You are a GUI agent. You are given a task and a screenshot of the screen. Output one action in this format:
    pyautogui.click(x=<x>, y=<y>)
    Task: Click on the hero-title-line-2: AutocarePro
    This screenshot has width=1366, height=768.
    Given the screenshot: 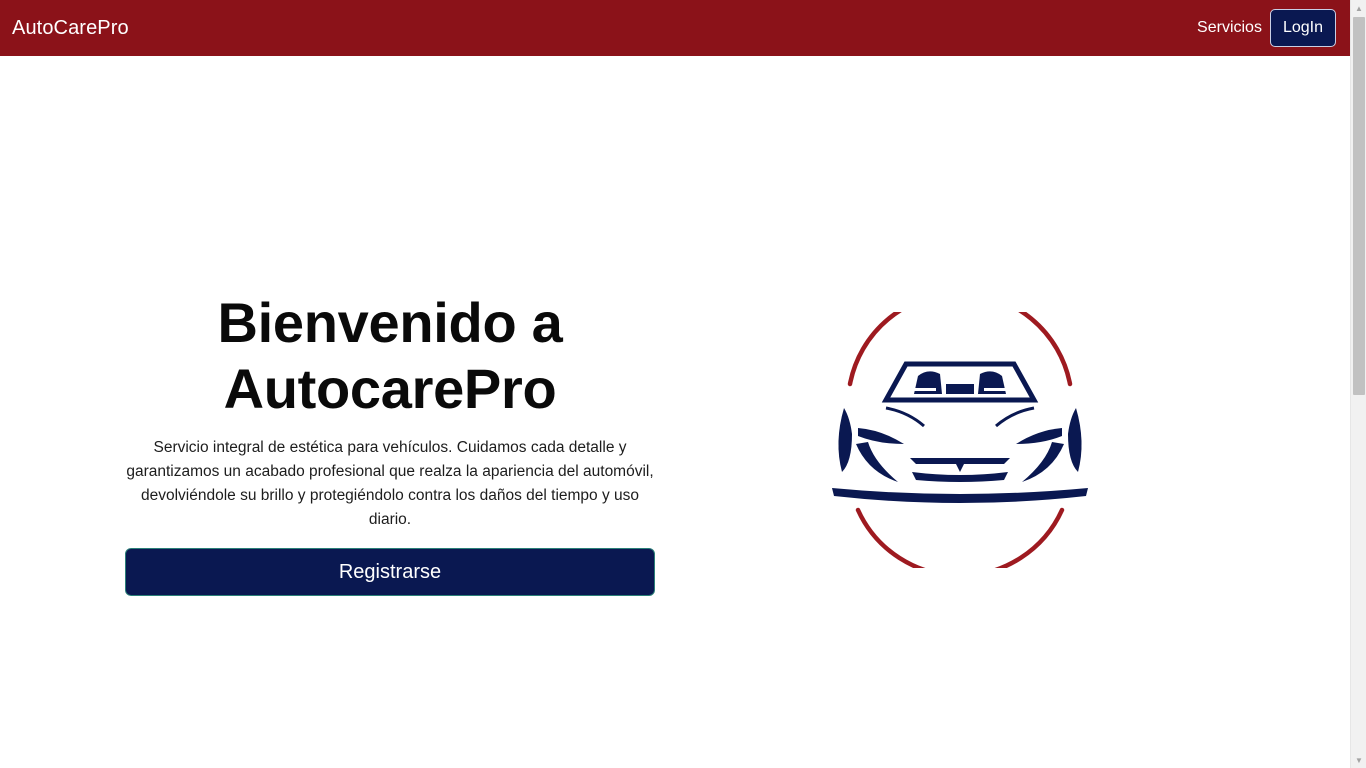 What is the action you would take?
    pyautogui.click(x=390, y=388)
    